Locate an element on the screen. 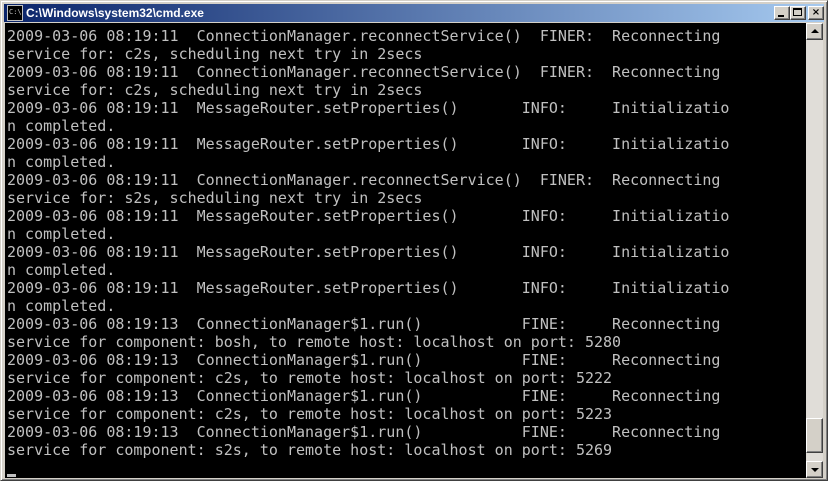  scroll-down-button is located at coordinates (814, 469).